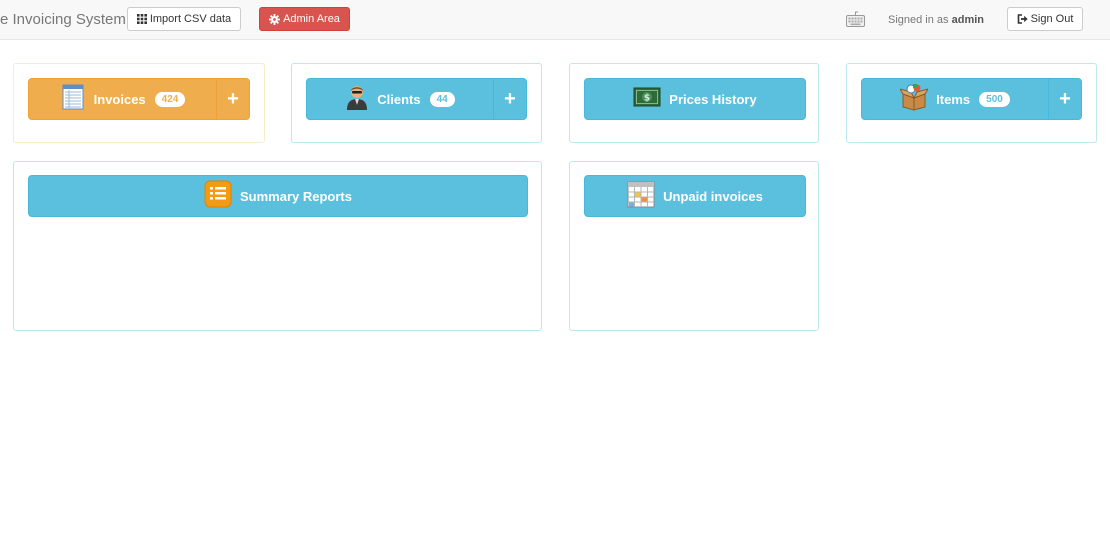 The image size is (1110, 550). I want to click on sign-out-button: Sign Out, so click(1045, 19).